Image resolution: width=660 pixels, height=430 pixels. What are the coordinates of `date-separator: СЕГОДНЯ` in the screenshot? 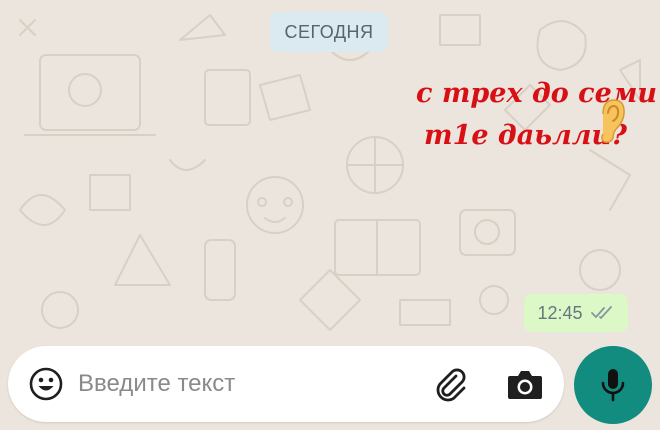 It's located at (329, 32).